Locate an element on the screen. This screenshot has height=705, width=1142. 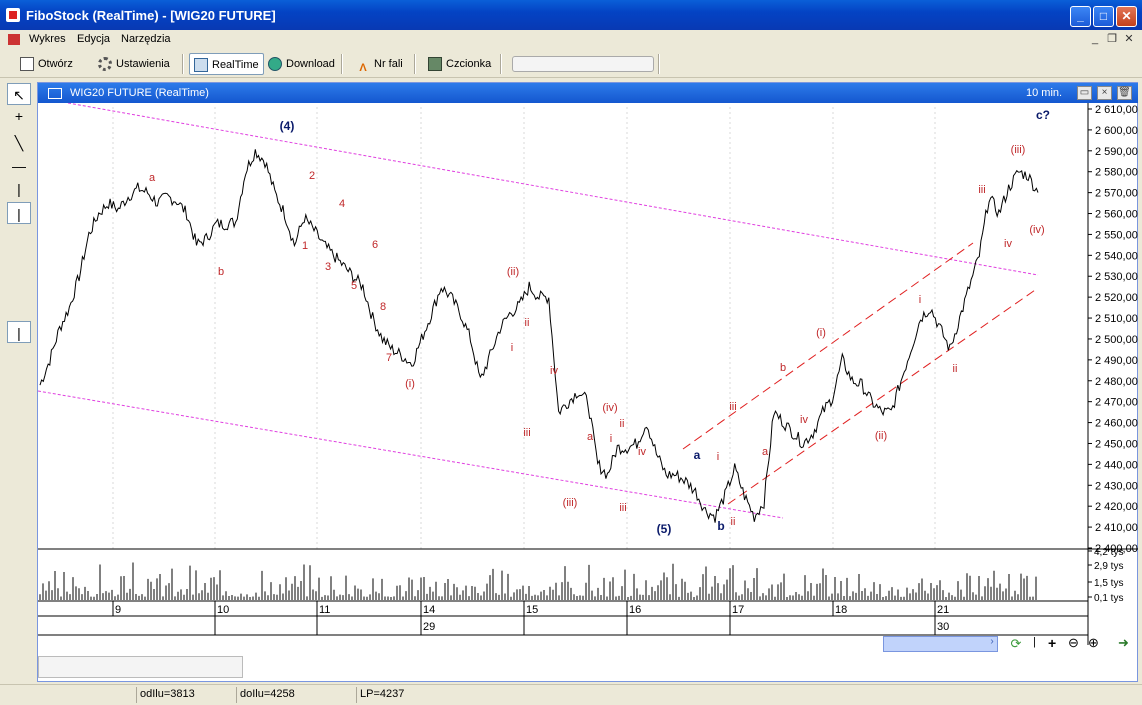
volume-tick-label: 0,1 tys is located at coordinates (1108, 598).